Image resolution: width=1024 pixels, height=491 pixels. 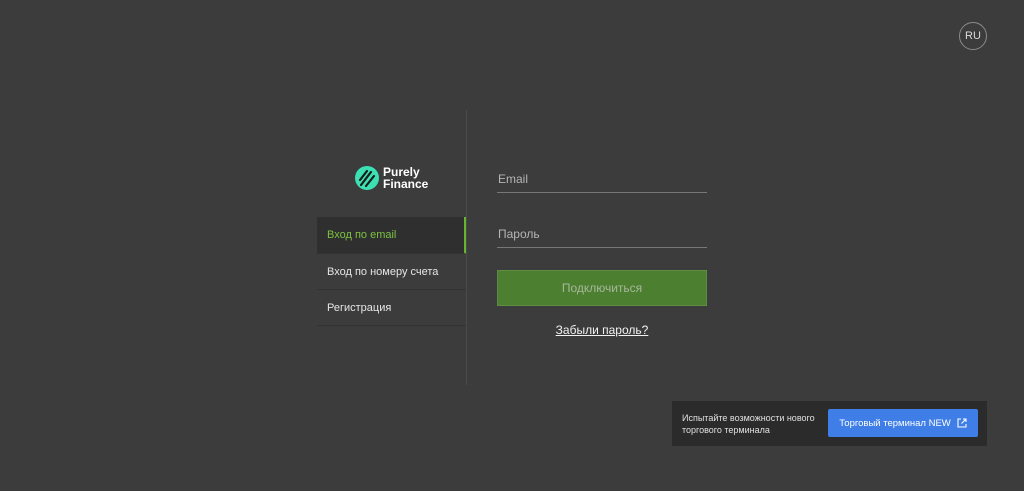 I want to click on brand-logo: Purely Finance, so click(x=391, y=178).